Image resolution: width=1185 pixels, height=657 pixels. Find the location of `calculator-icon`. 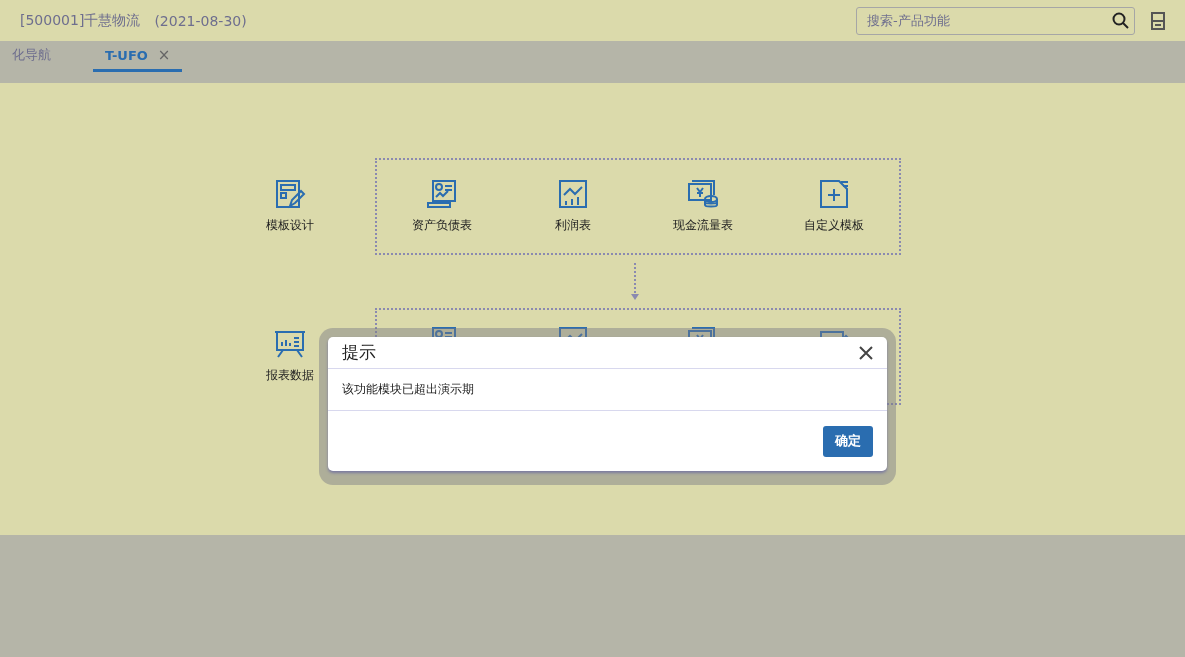

calculator-icon is located at coordinates (1158, 20).